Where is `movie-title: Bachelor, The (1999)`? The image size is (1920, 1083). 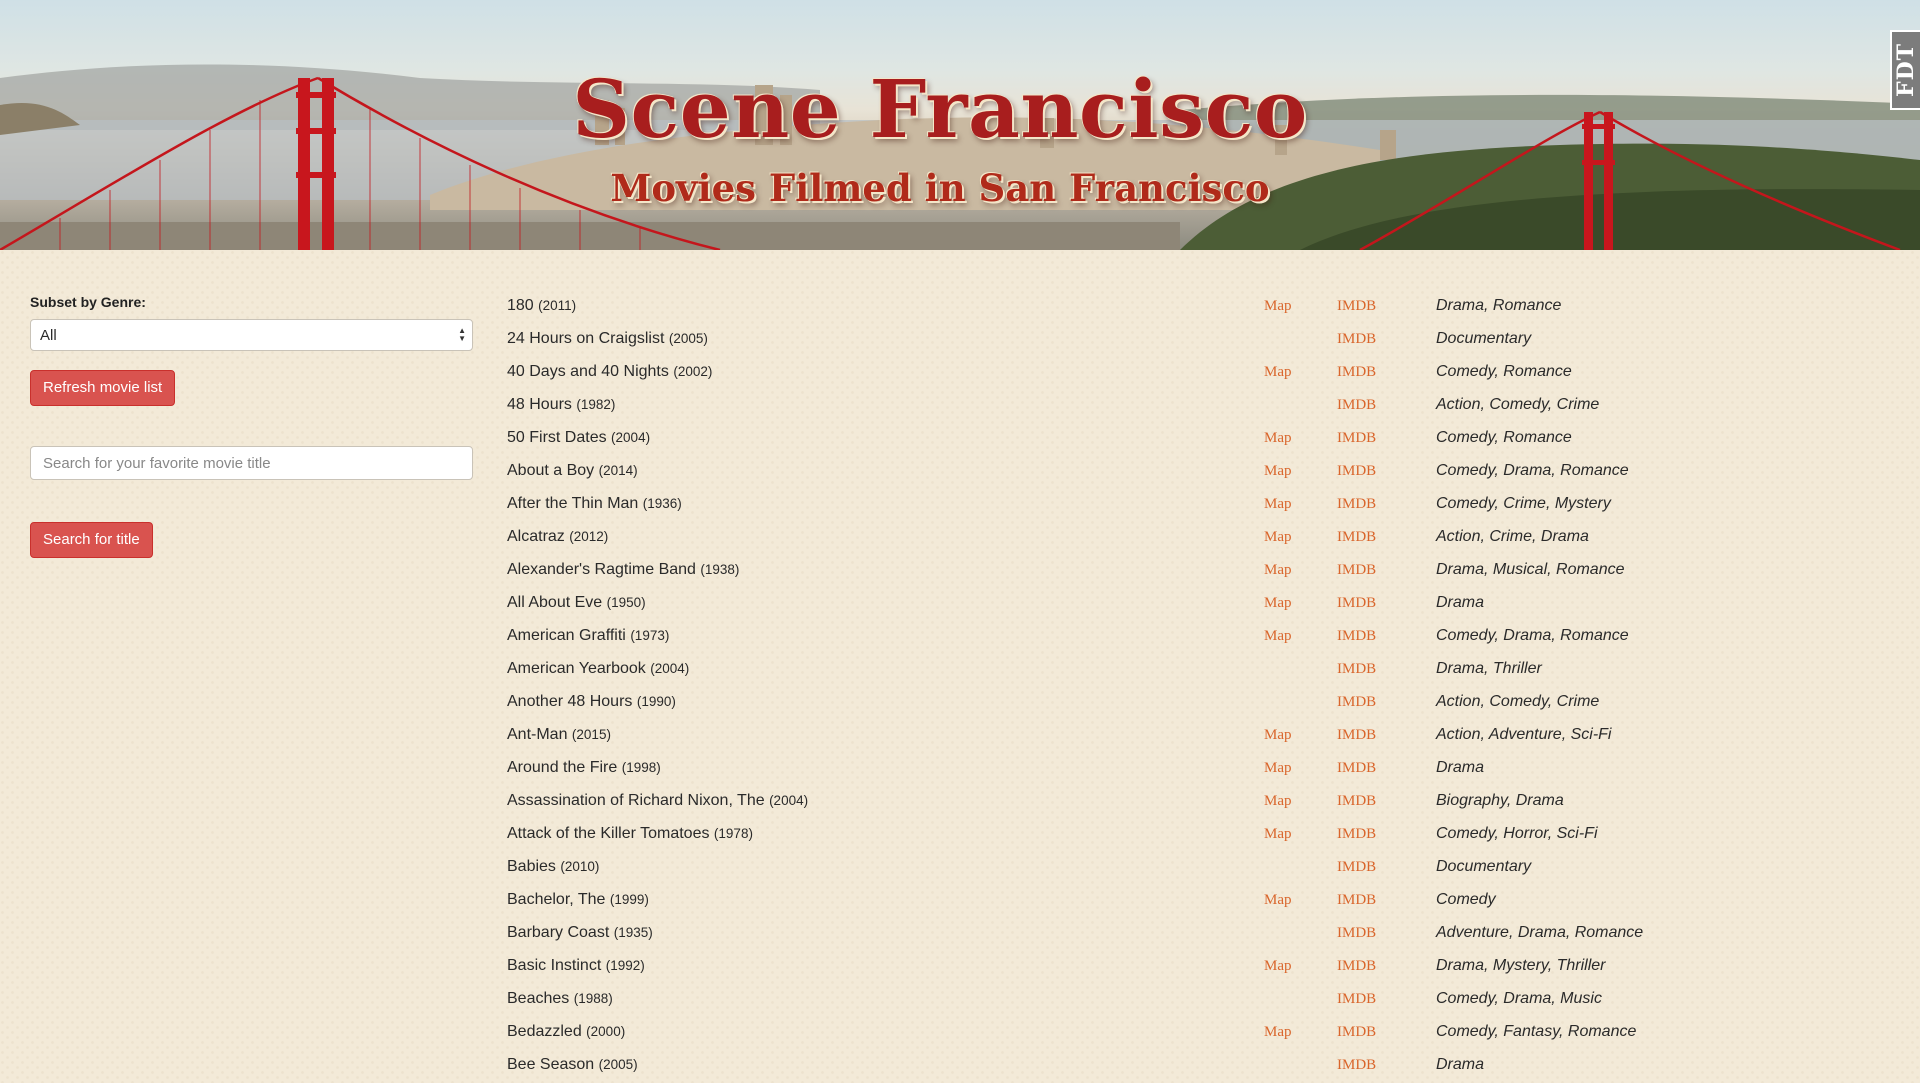 movie-title: Bachelor, The (1999) is located at coordinates (578, 900).